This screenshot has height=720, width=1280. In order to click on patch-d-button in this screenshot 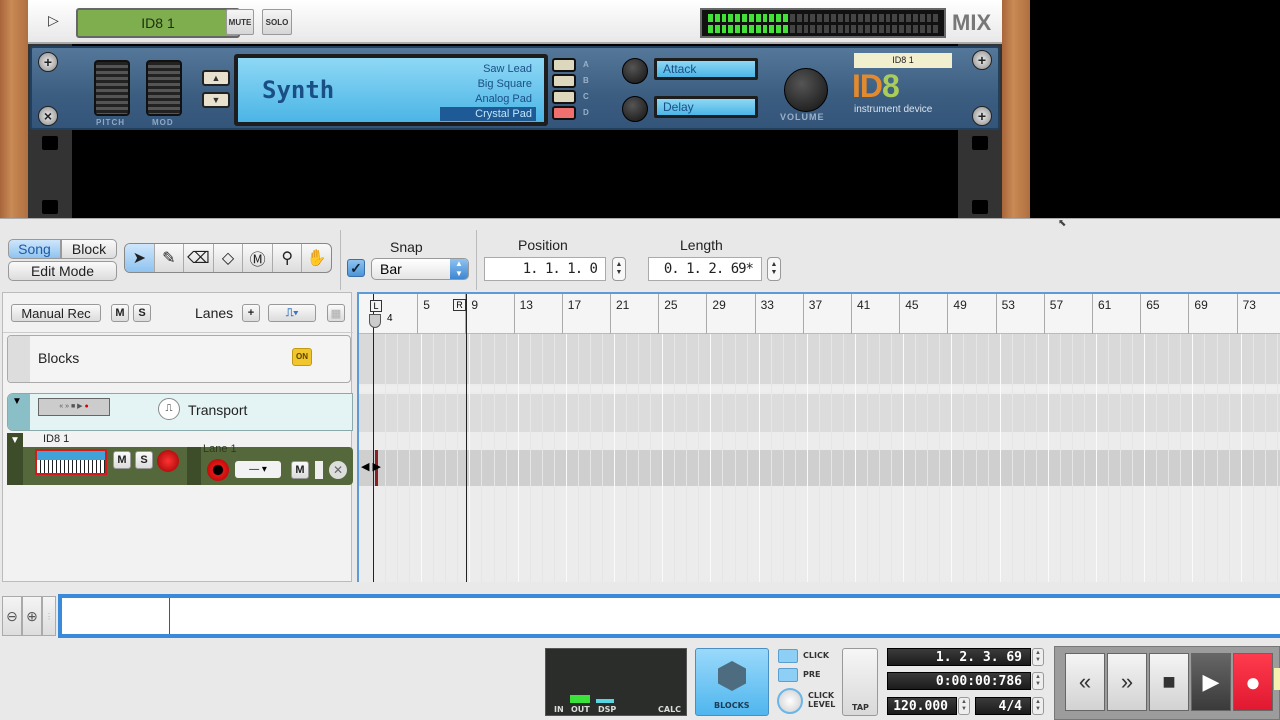, I will do `click(564, 113)`.